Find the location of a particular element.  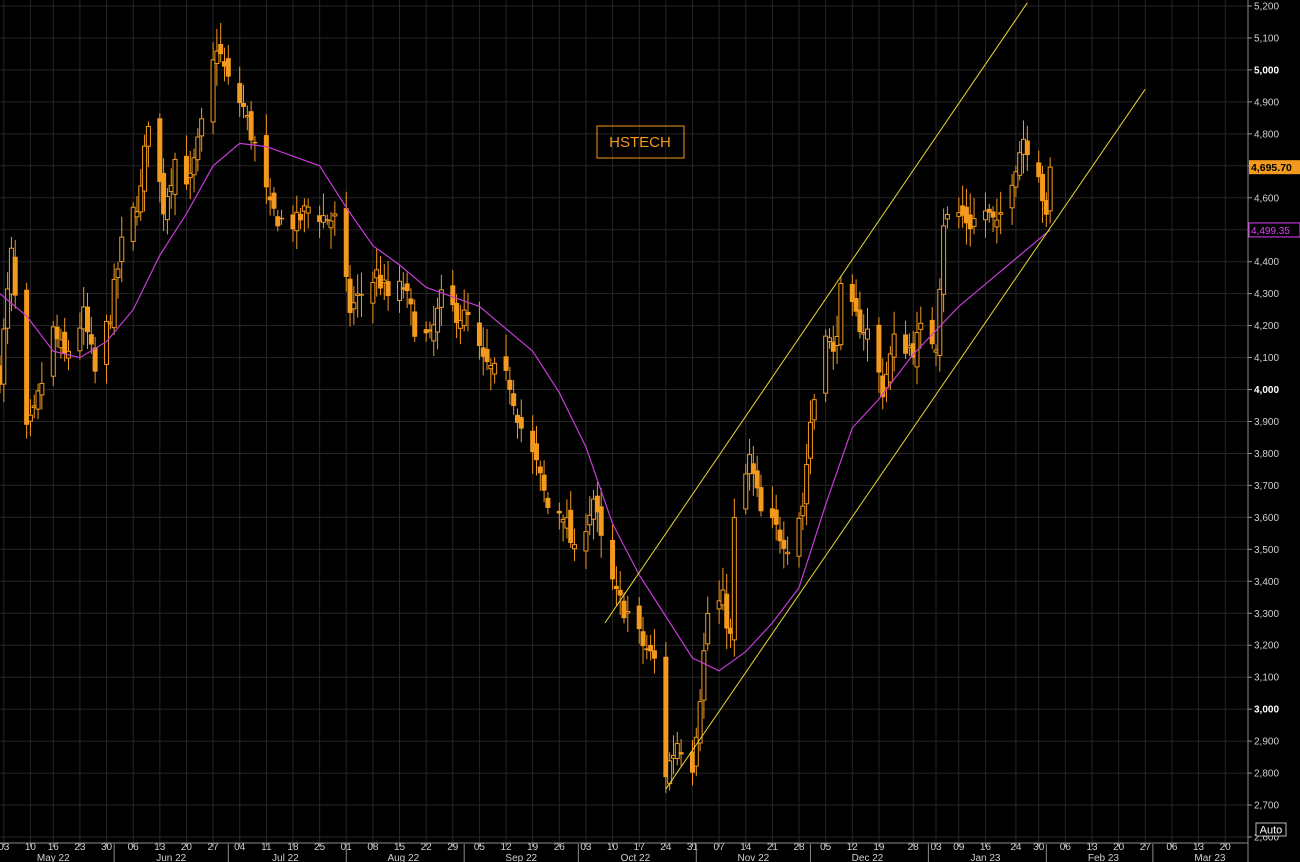

y-tick-label: 3,500 is located at coordinates (1266, 550).